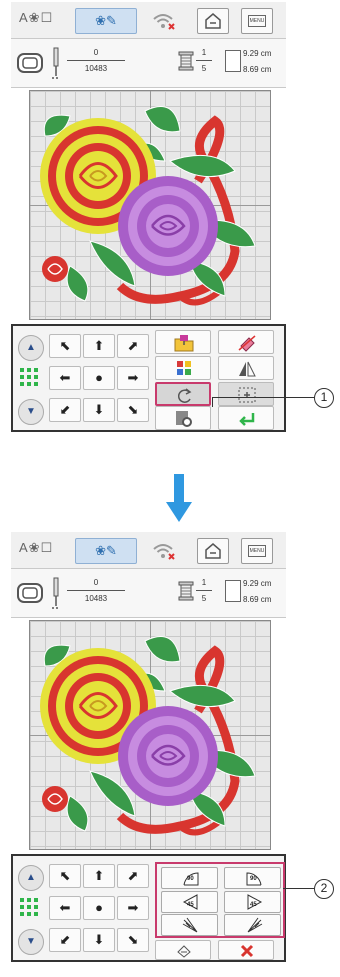 Image resolution: width=340 pixels, height=977 pixels. I want to click on thread-spool-icon, so click(186, 61).